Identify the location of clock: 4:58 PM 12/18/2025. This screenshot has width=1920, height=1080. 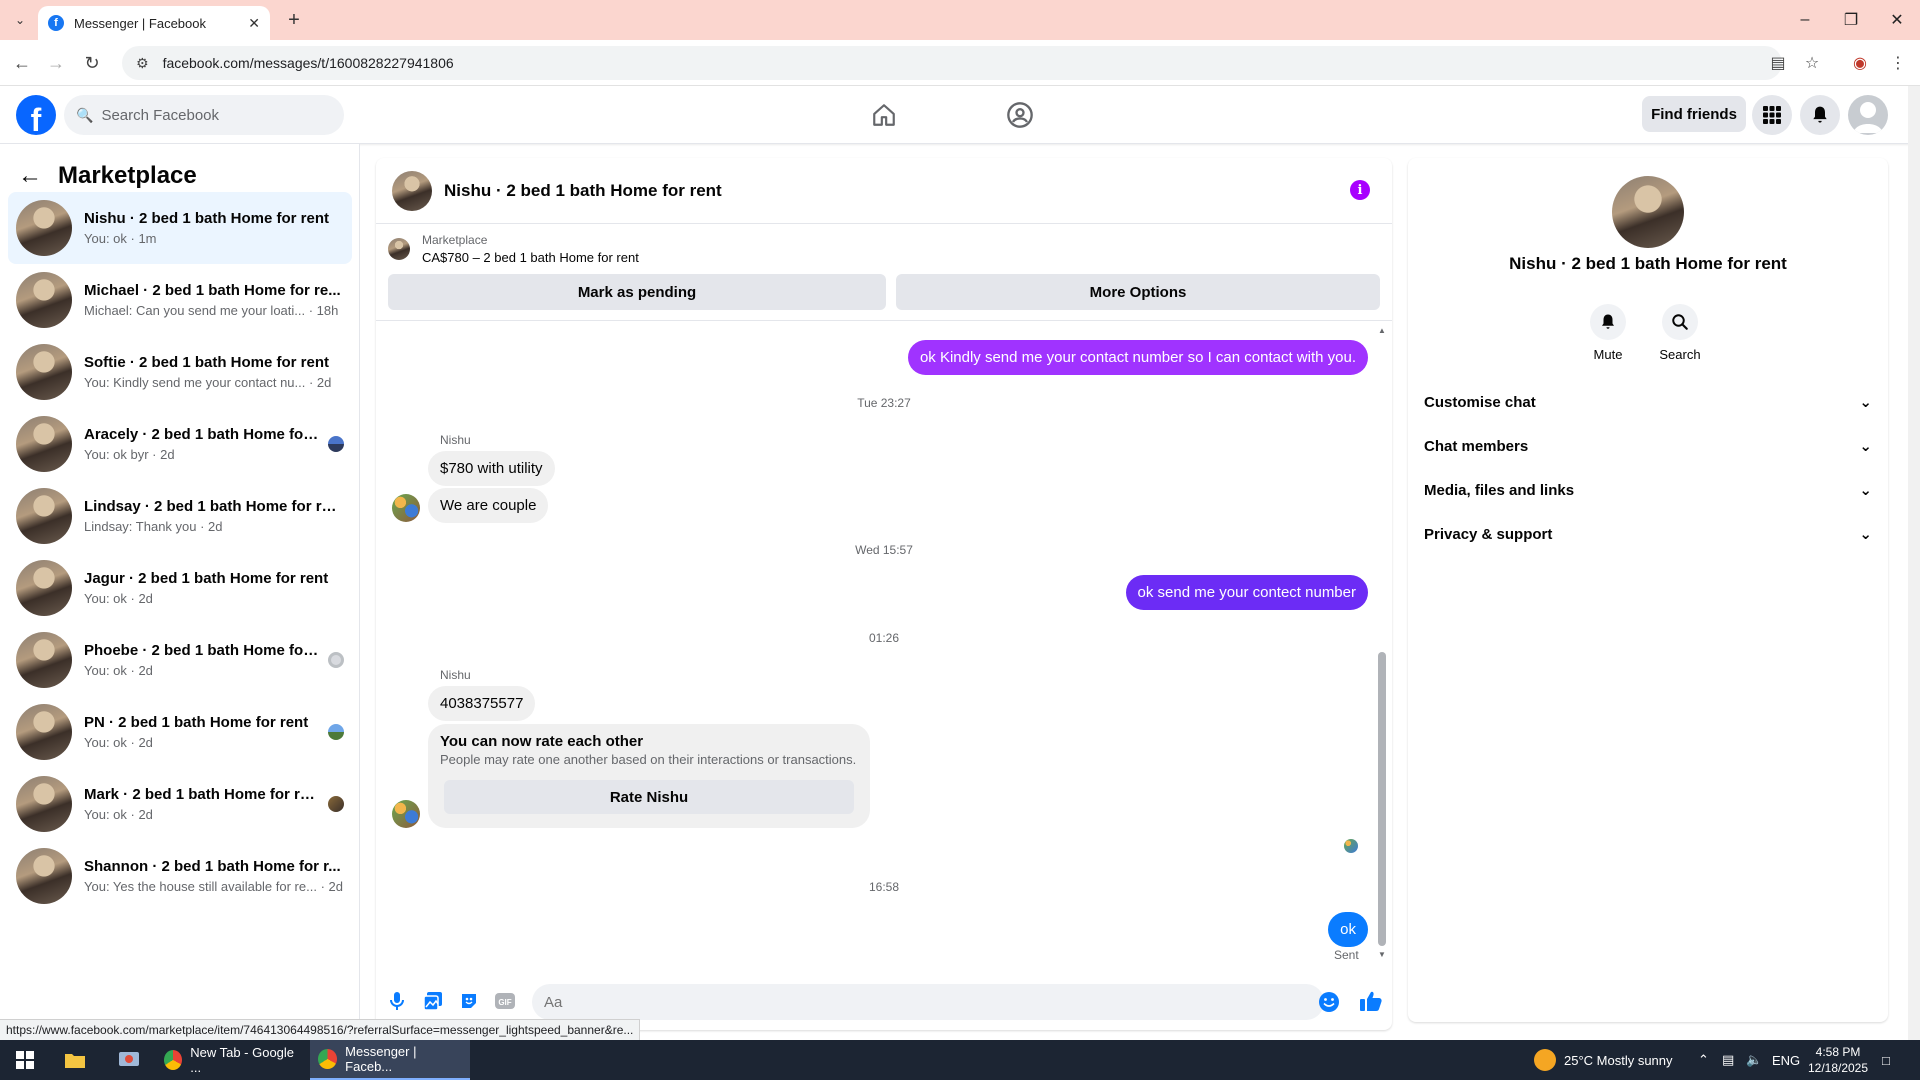
(1838, 1060).